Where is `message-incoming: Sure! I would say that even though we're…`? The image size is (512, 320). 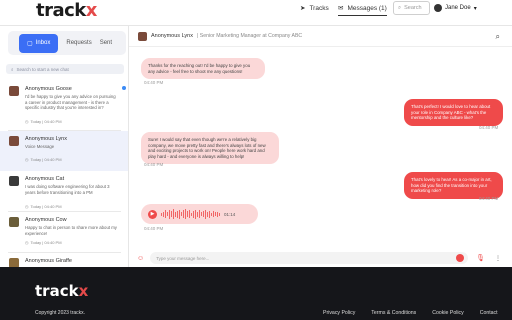 message-incoming: Sure! I would say that even though we're… is located at coordinates (210, 148).